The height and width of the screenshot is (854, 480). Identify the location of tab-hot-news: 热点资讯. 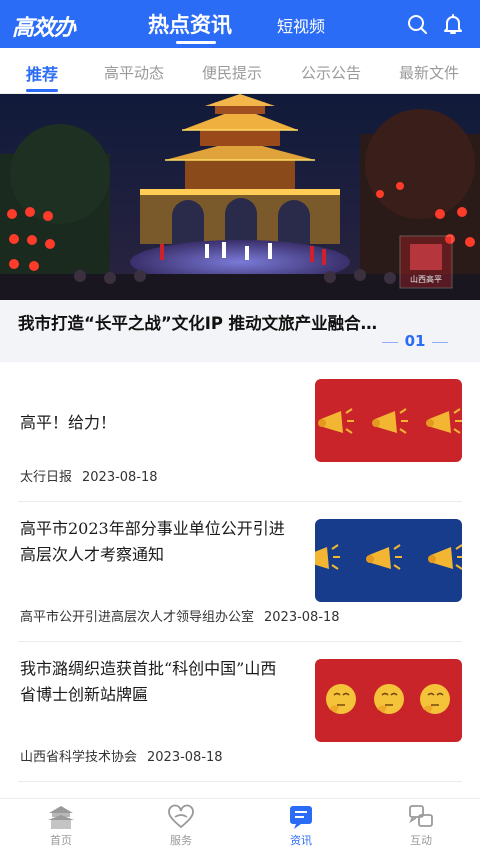
(190, 26).